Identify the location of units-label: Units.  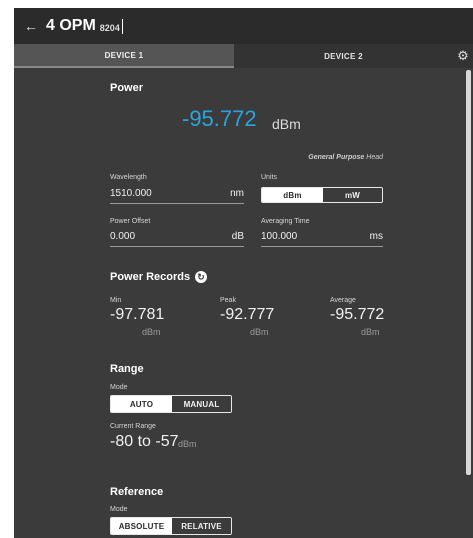
(269, 177).